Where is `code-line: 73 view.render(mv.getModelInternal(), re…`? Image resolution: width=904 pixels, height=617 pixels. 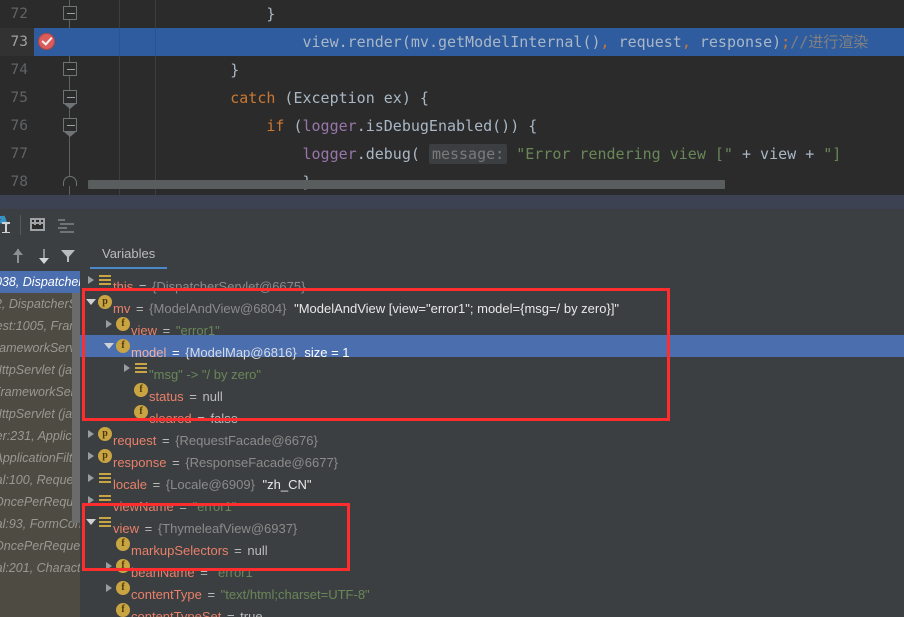
code-line: 73 view.render(mv.getModelInternal(), re… is located at coordinates (452, 42).